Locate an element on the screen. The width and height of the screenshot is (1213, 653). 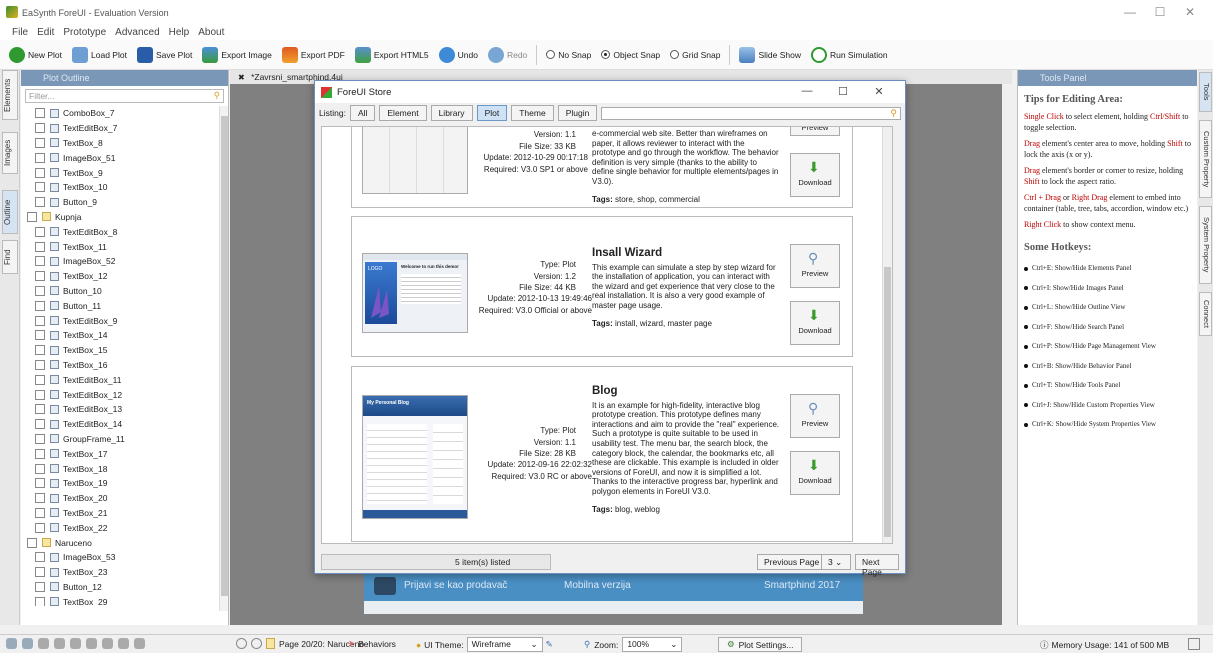
export-pdf-button: Export PDF is located at coordinates (313, 55).